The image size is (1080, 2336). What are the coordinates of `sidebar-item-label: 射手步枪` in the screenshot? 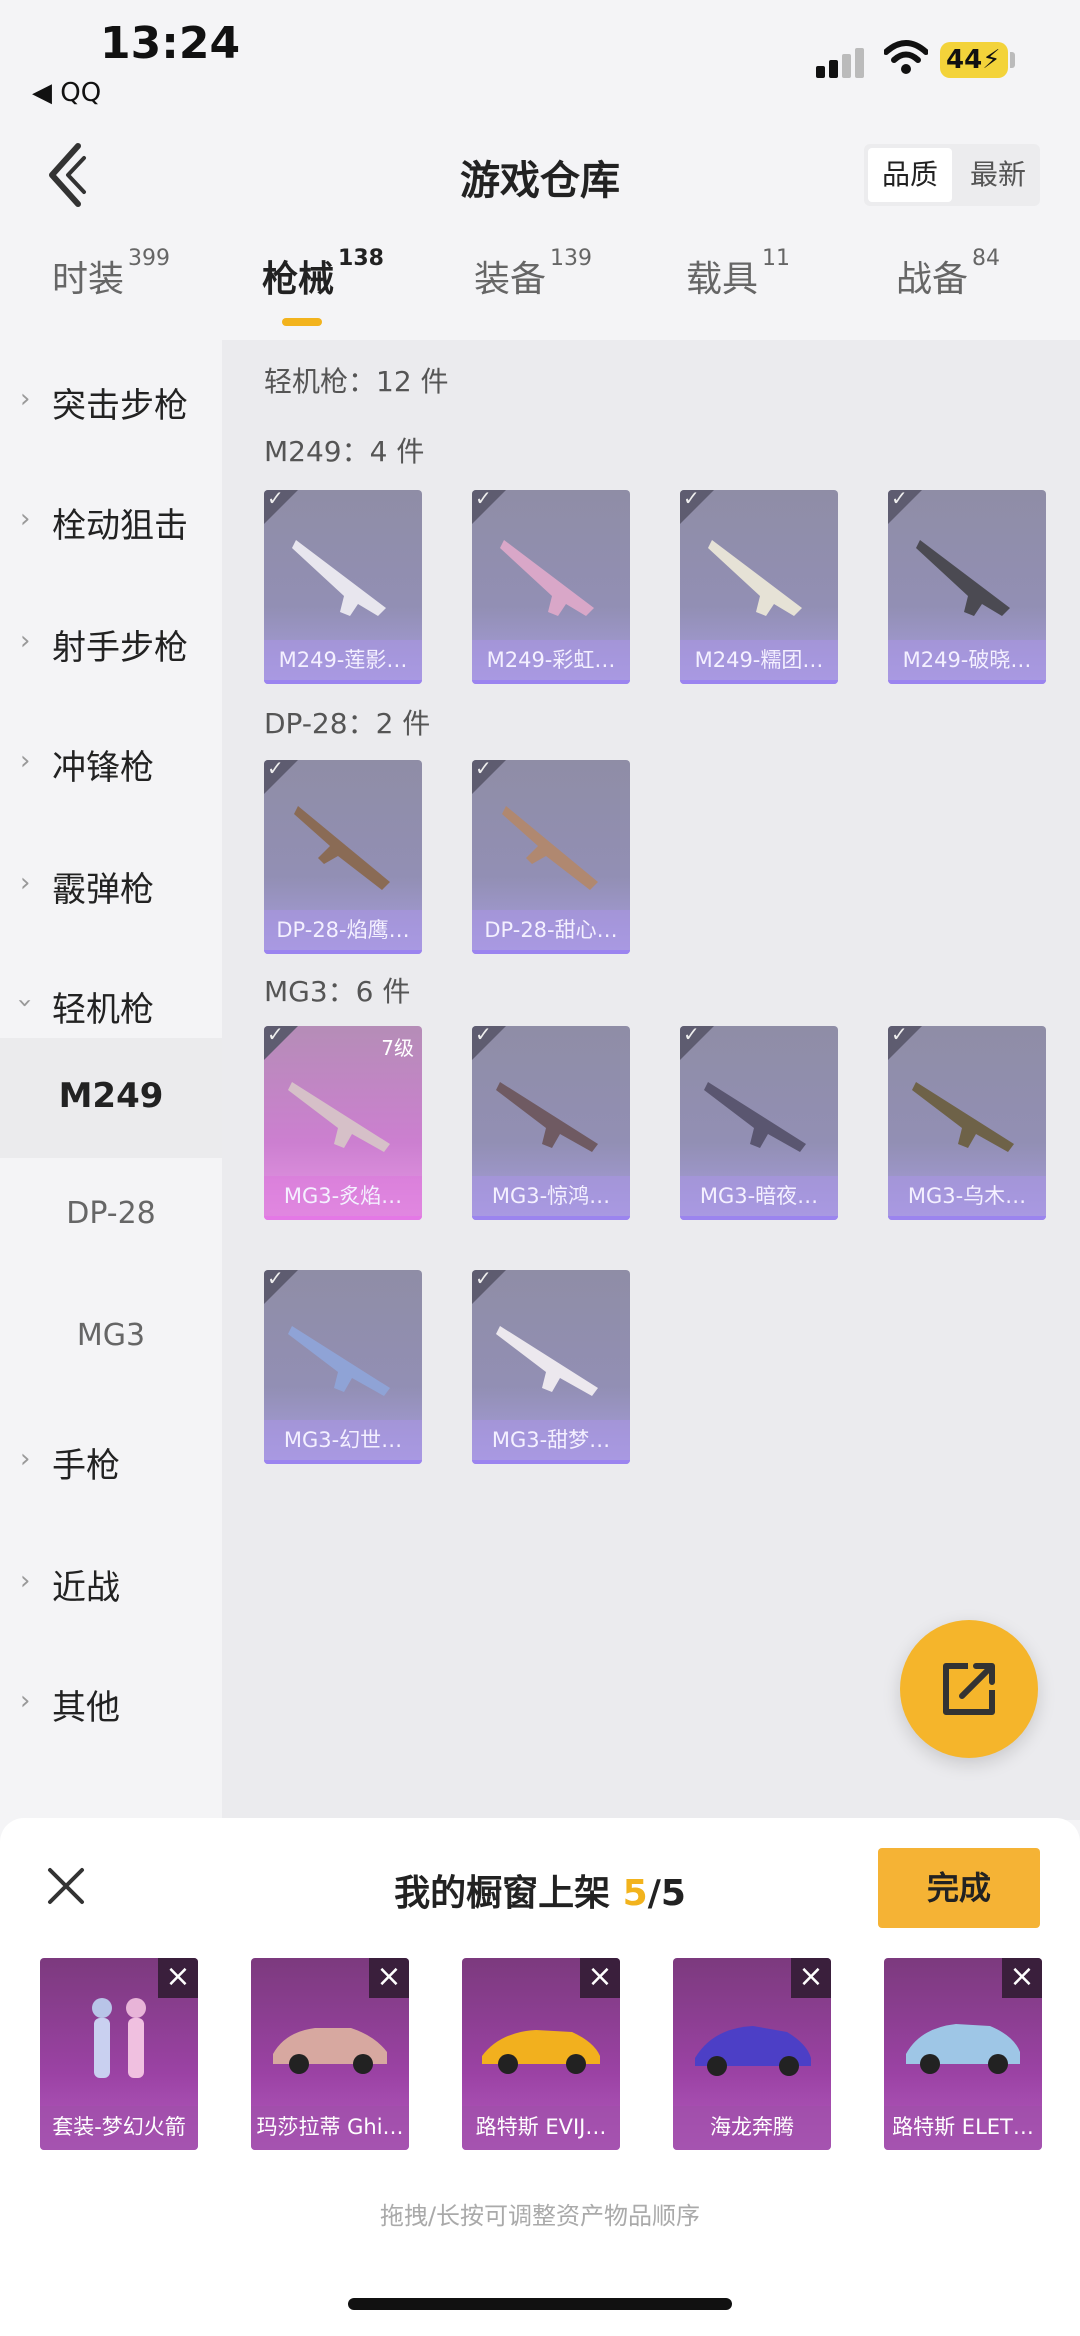 It's located at (120, 648).